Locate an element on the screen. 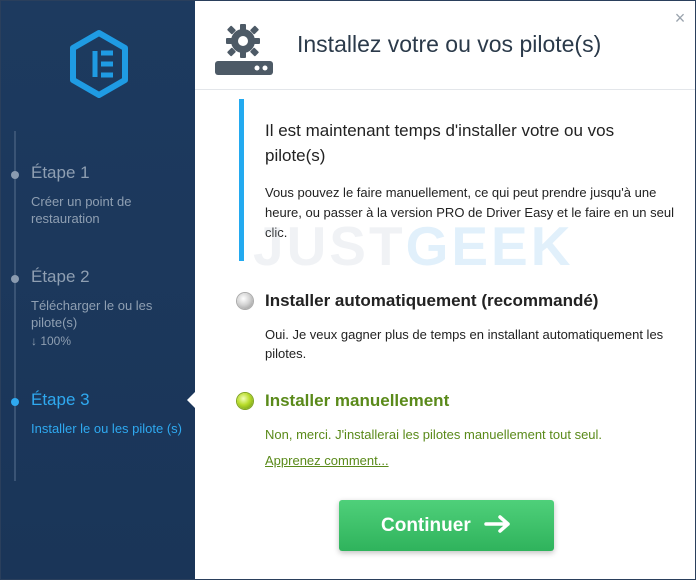  continue-button: Continuer is located at coordinates (446, 525).